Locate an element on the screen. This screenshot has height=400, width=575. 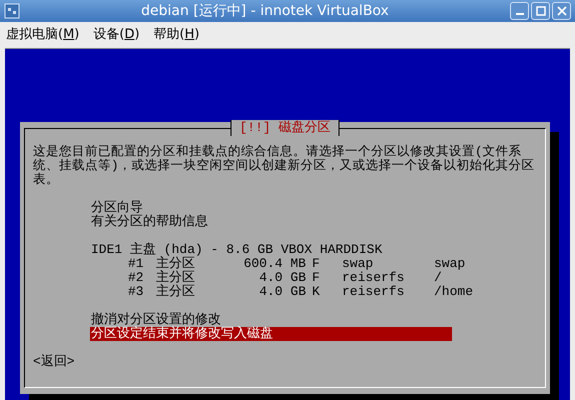
close-button is located at coordinates (561, 11).